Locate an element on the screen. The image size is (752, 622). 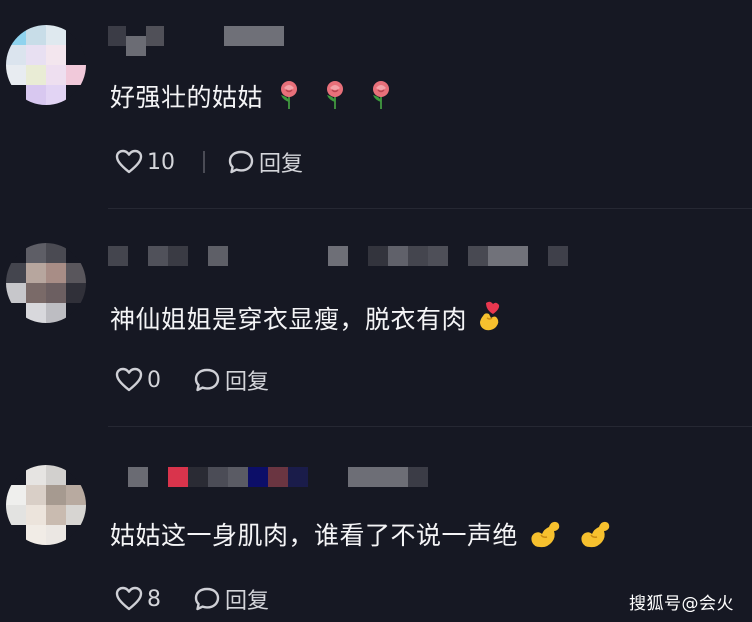
like-button: 8 is located at coordinates (138, 599).